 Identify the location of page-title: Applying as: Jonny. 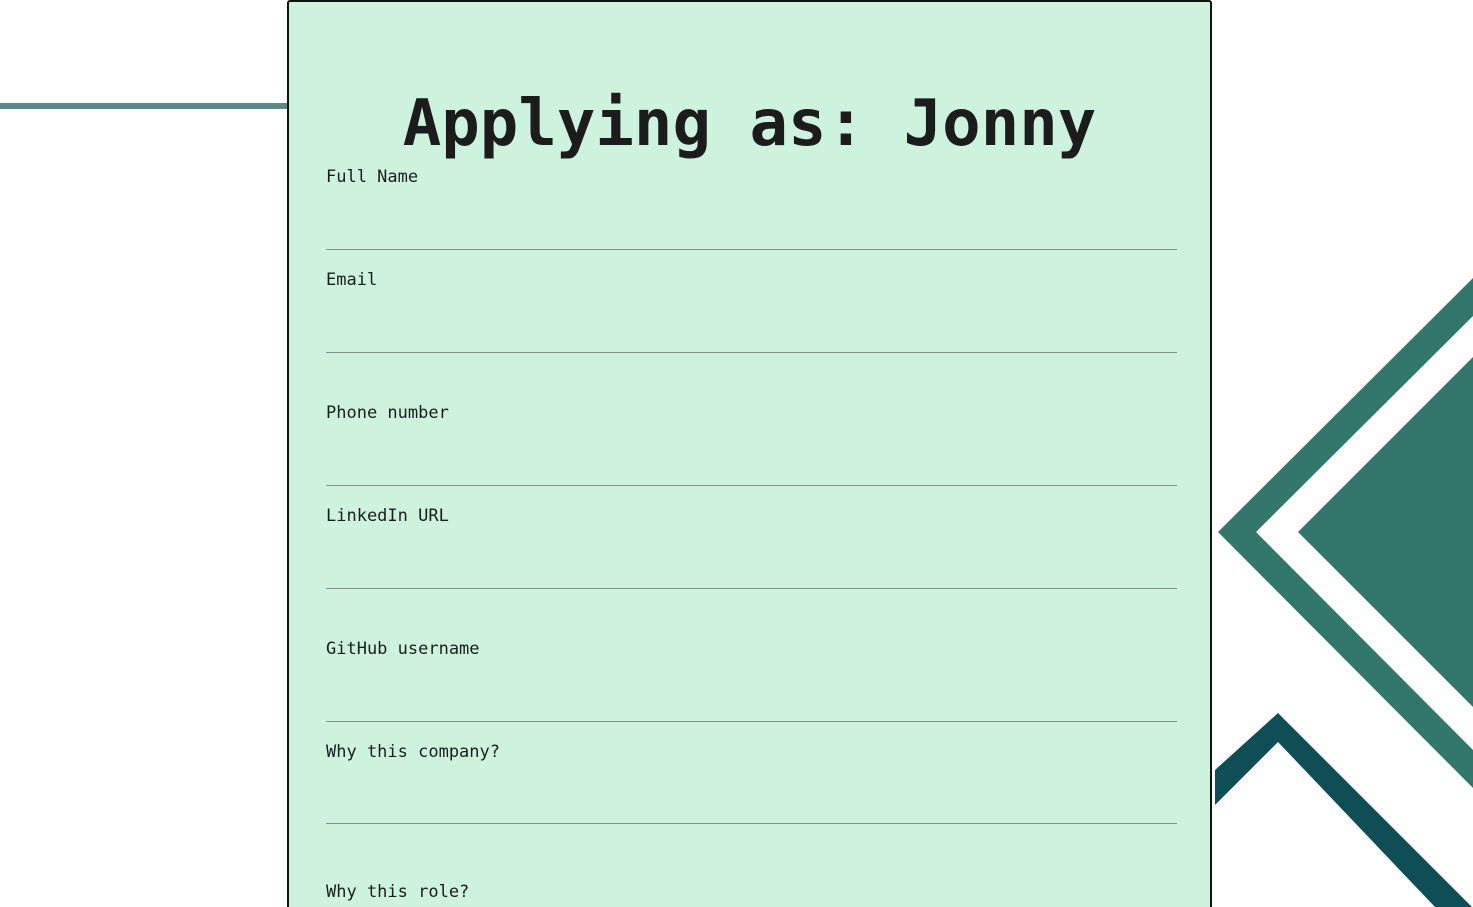
(749, 124).